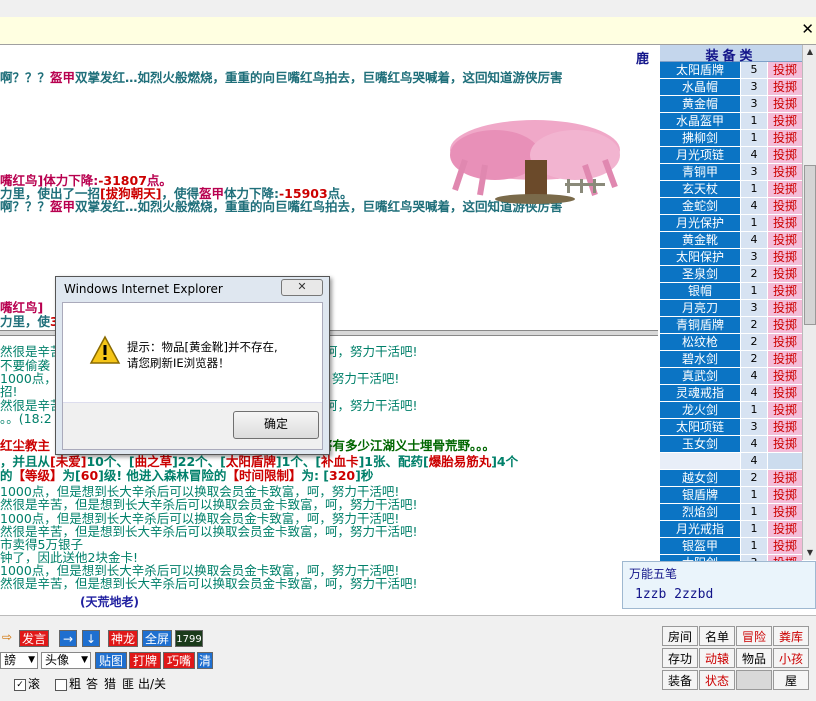 The width and height of the screenshot is (816, 701). What do you see at coordinates (700, 70) in the screenshot?
I see `equipment-name: 太阳盾牌` at bounding box center [700, 70].